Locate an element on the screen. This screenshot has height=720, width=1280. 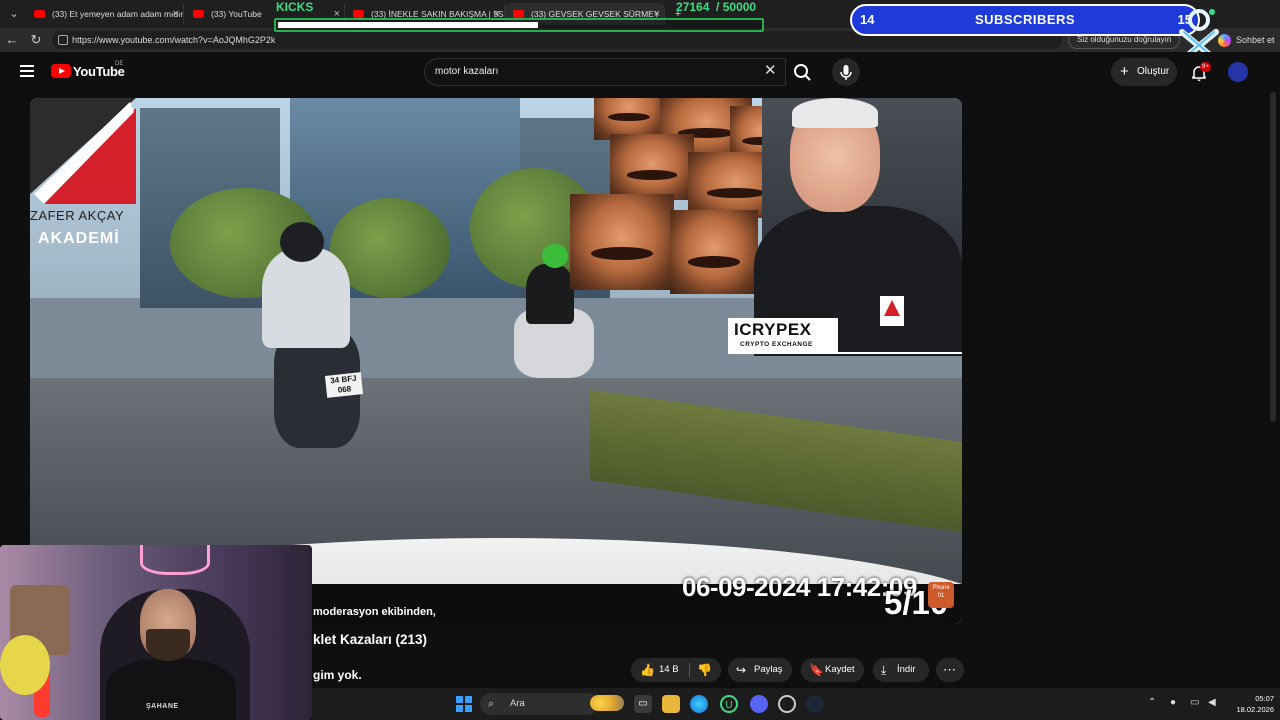
file-explorer-icon is located at coordinates (671, 704).